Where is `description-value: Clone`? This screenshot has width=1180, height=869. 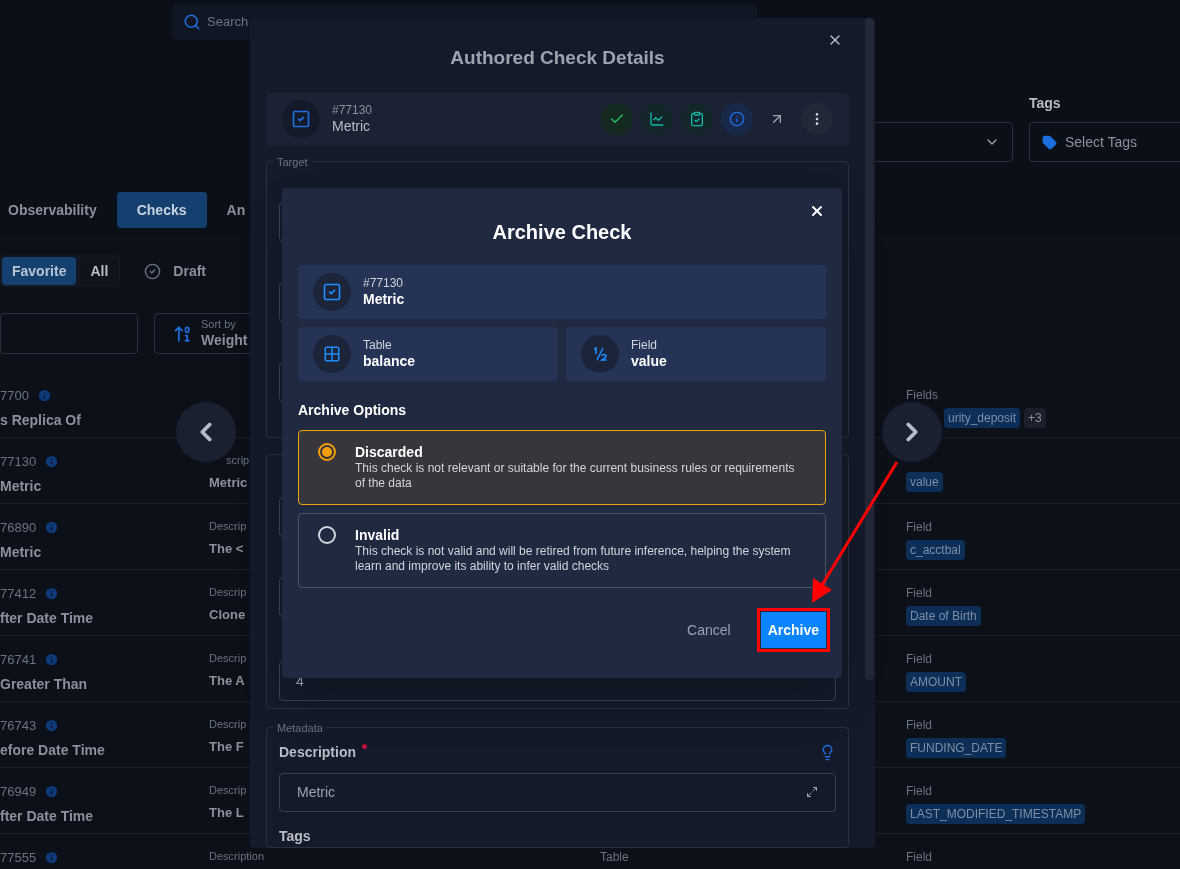 description-value: Clone is located at coordinates (227, 614).